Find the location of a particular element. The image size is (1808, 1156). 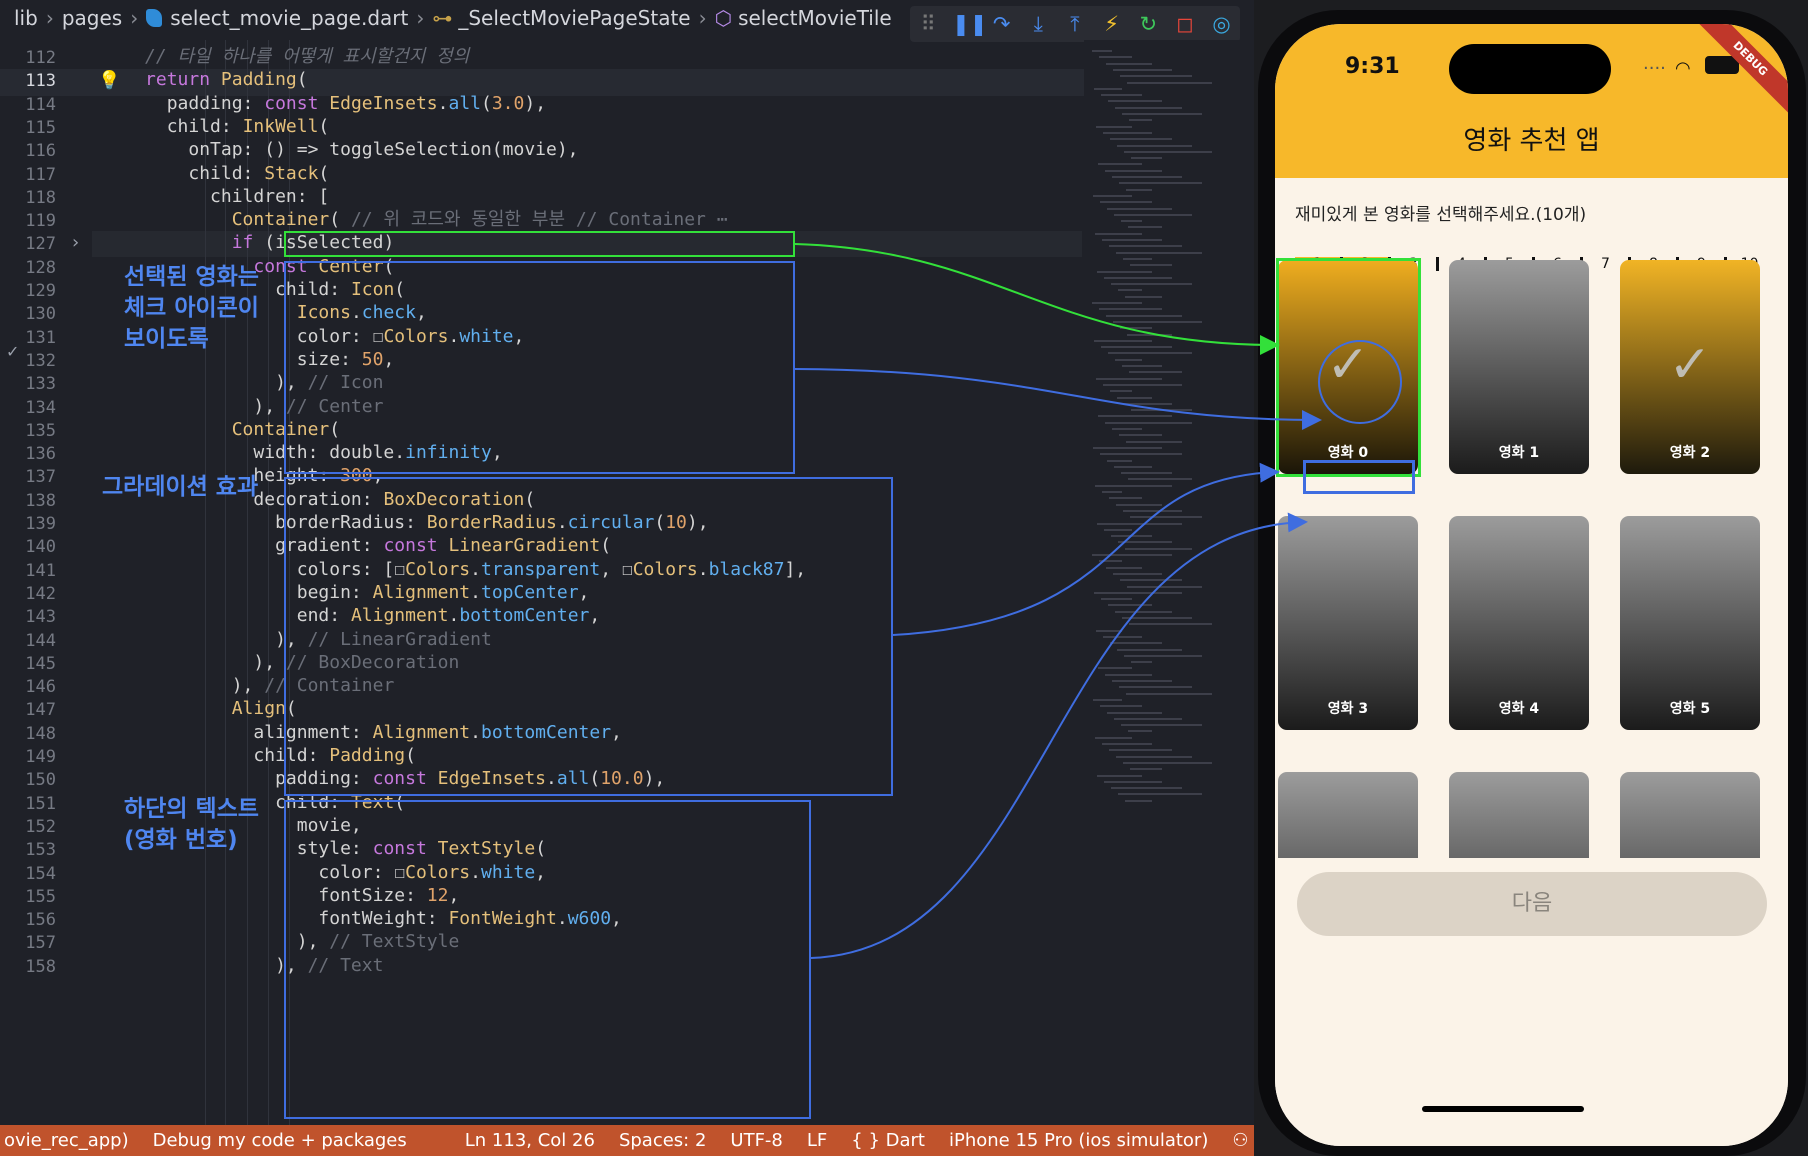

arrow-gradient is located at coordinates (1086, 549).